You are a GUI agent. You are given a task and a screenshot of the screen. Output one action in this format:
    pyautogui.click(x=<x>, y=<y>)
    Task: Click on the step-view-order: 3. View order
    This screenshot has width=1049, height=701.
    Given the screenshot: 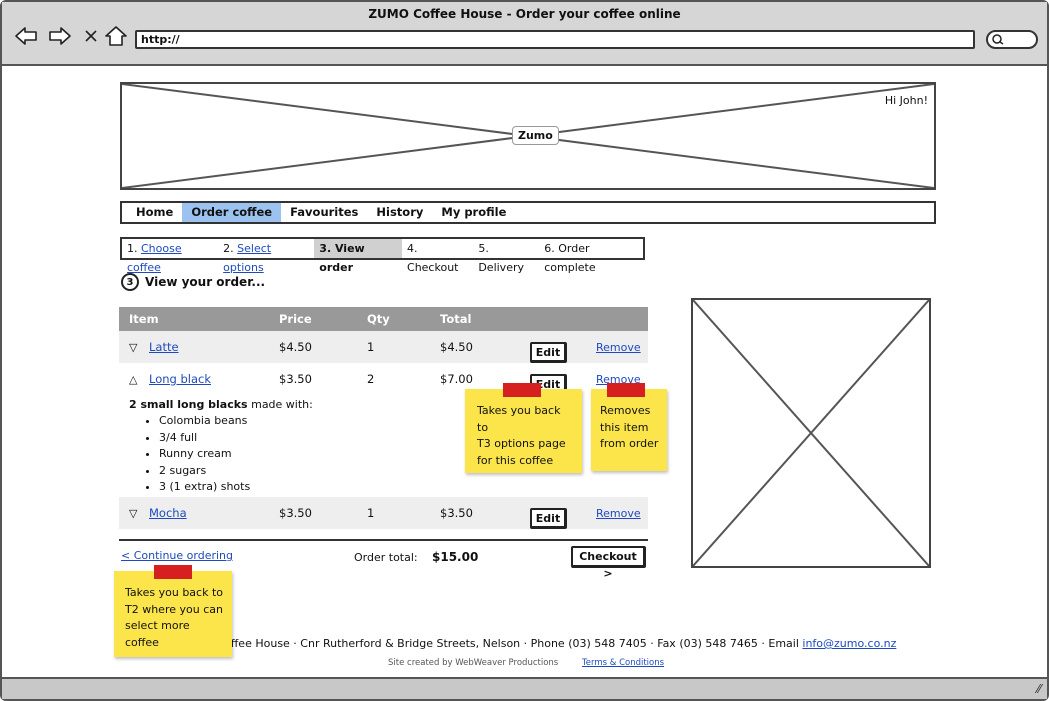 What is the action you would take?
    pyautogui.click(x=358, y=256)
    